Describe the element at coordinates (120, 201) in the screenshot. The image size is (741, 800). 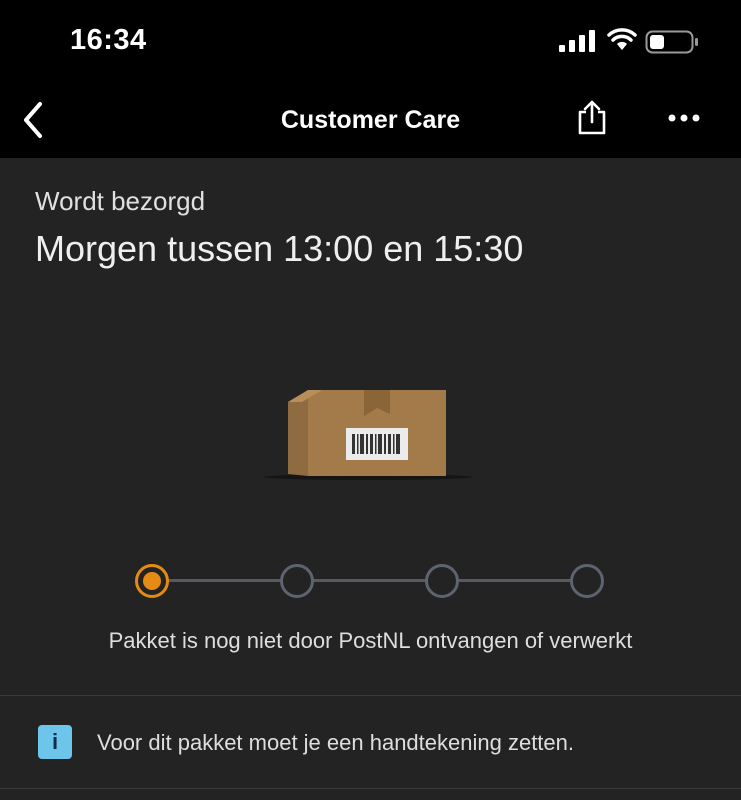
I see `delivery-status-label: Wordt bezorgd` at that location.